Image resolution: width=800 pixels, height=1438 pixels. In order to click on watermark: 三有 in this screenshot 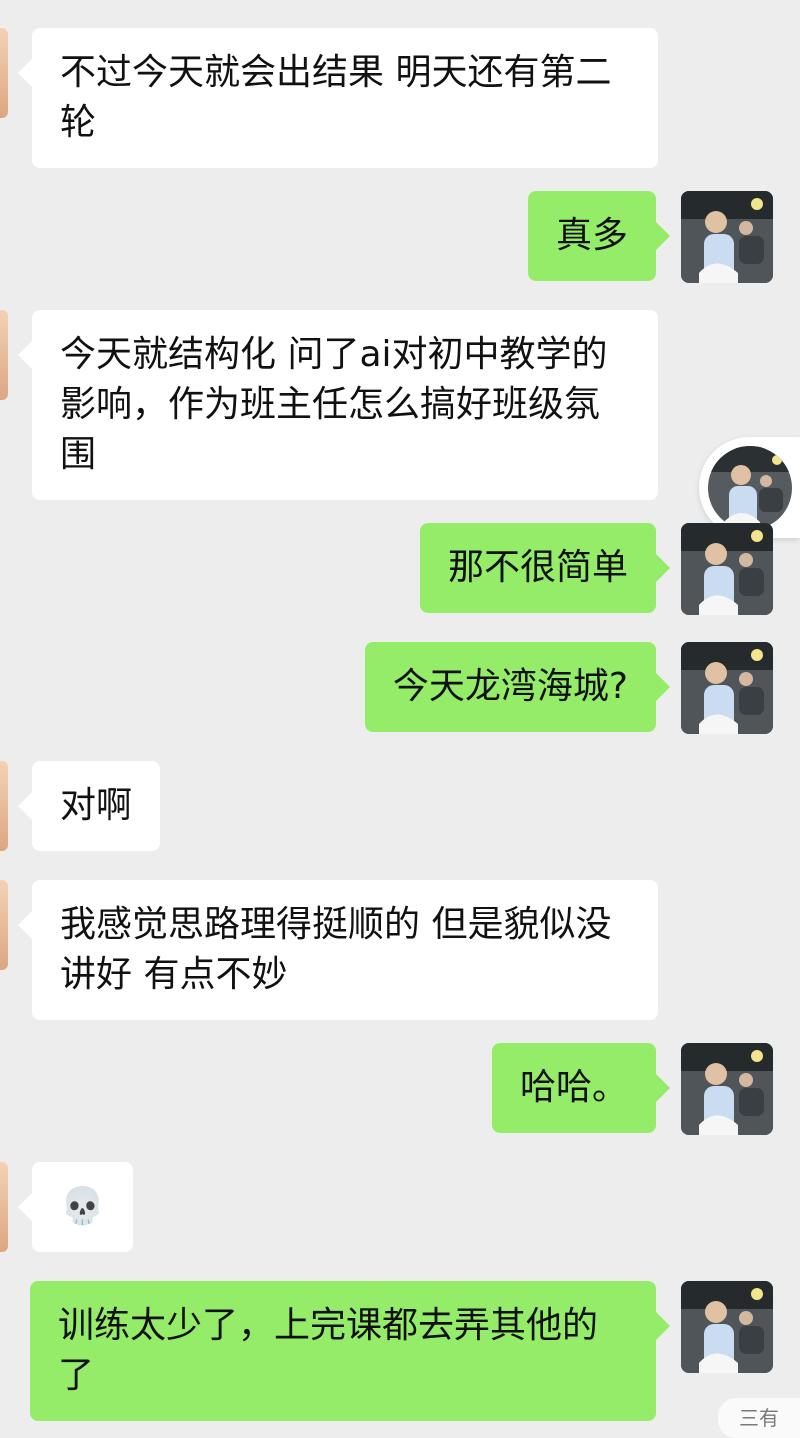, I will do `click(759, 1418)`.